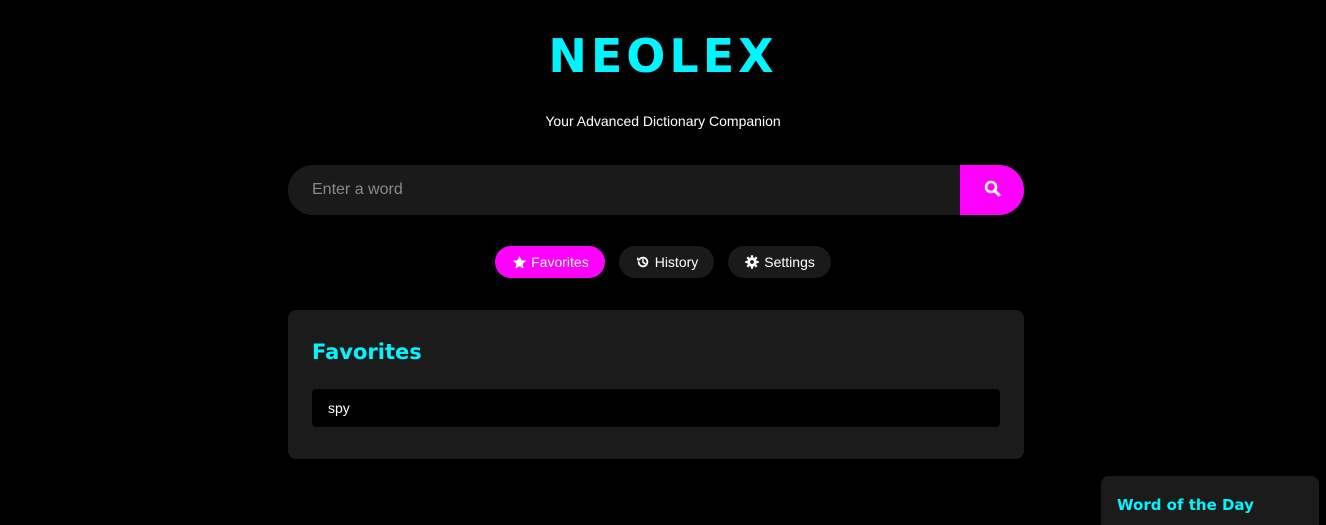 This screenshot has height=525, width=1326. I want to click on tab-history: History, so click(666, 262).